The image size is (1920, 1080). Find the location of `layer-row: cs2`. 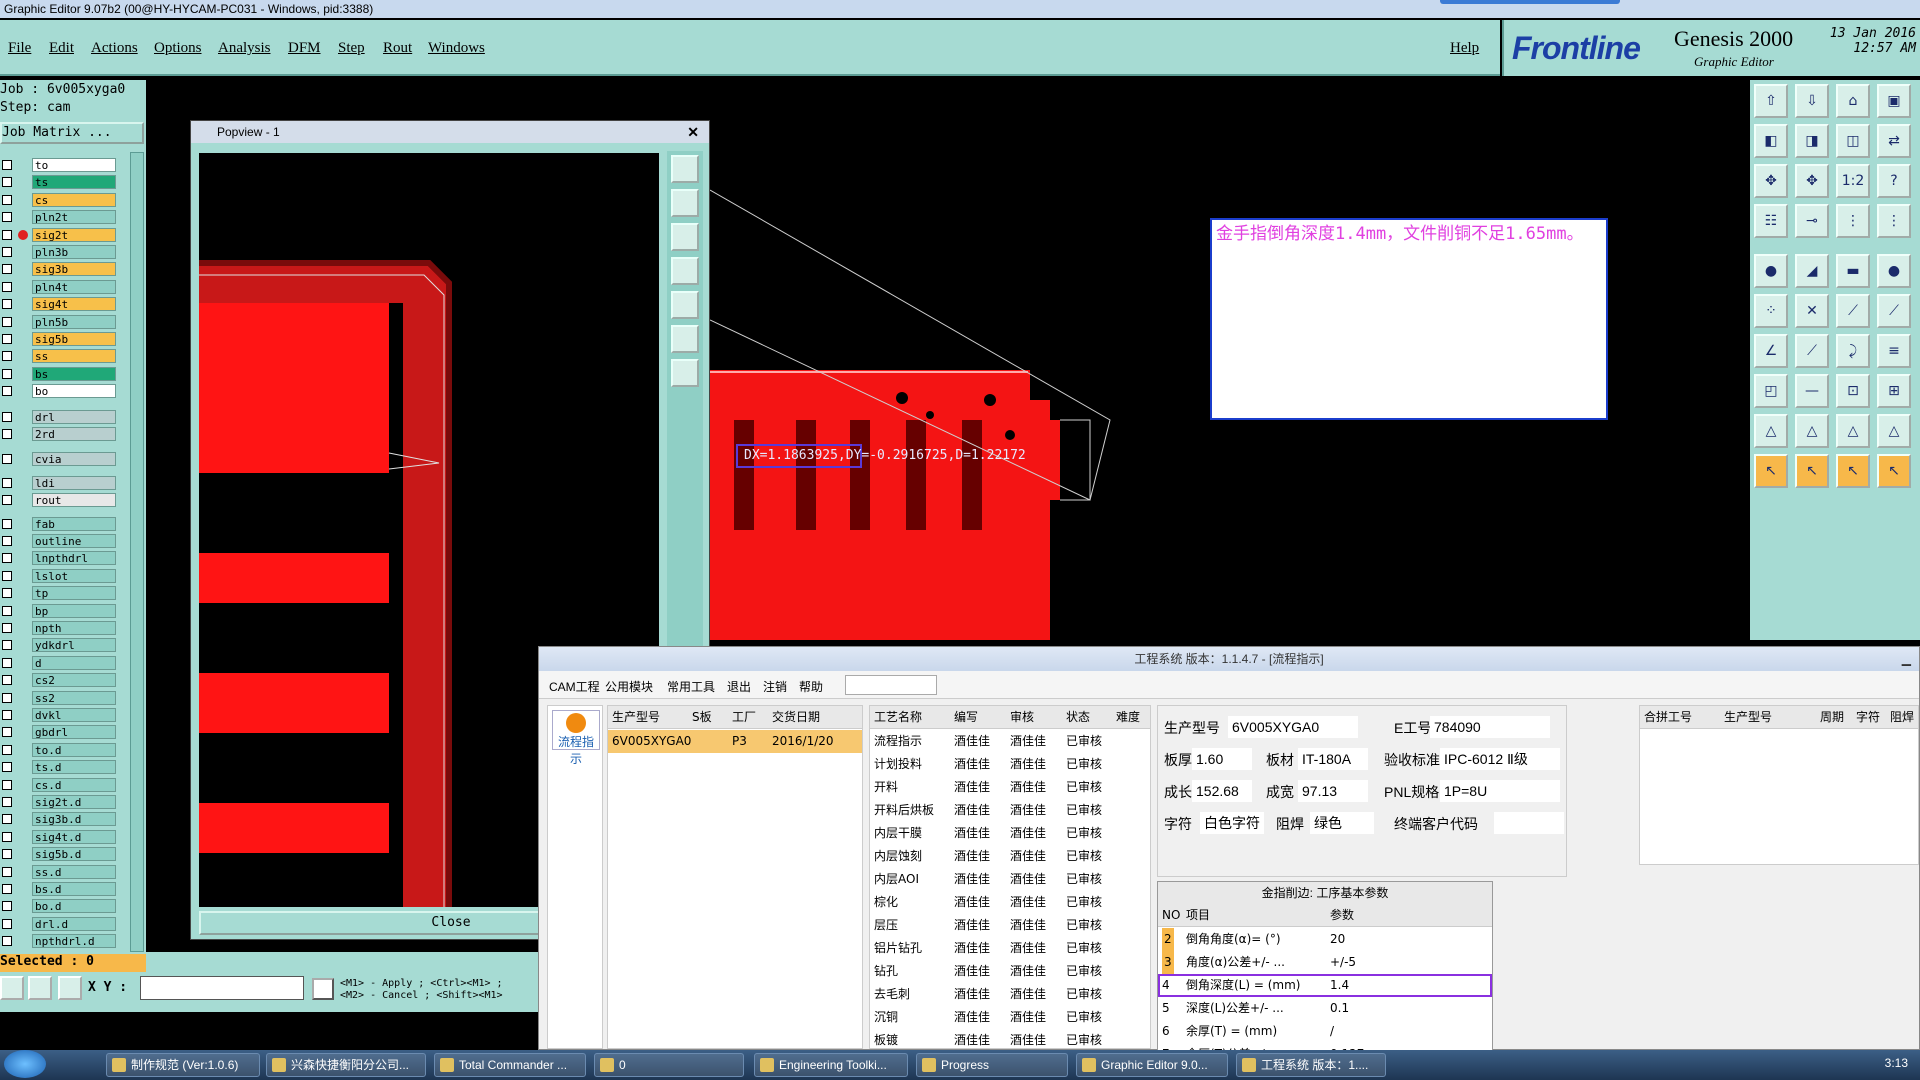

layer-row: cs2 is located at coordinates (59, 680).